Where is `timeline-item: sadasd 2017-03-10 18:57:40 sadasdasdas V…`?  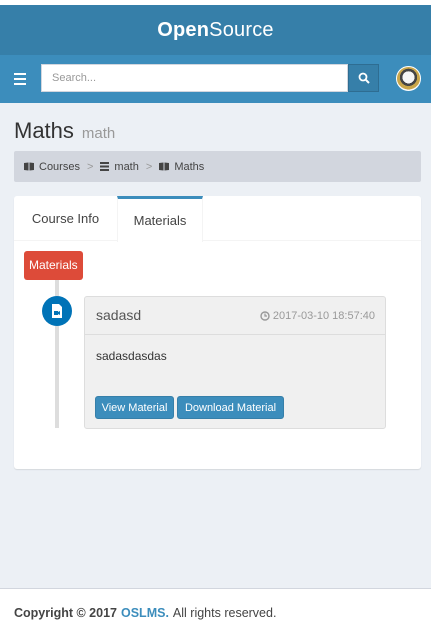 timeline-item: sadasd 2017-03-10 18:57:40 sadasdasdas V… is located at coordinates (235, 362).